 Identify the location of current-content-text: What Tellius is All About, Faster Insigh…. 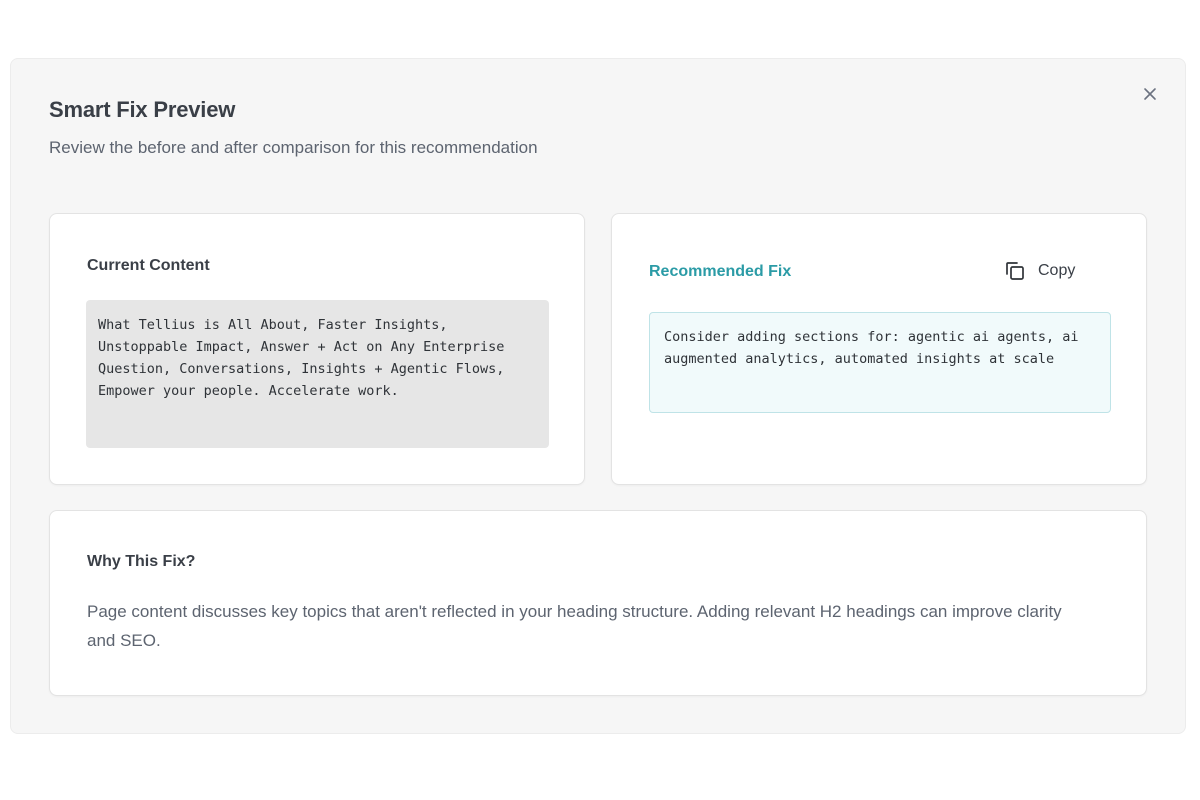
(317, 374).